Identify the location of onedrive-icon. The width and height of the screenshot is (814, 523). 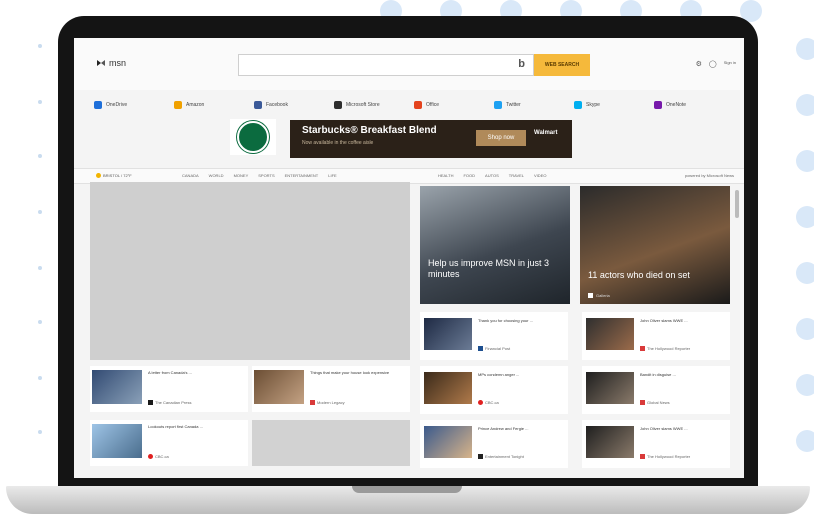
(98, 105).